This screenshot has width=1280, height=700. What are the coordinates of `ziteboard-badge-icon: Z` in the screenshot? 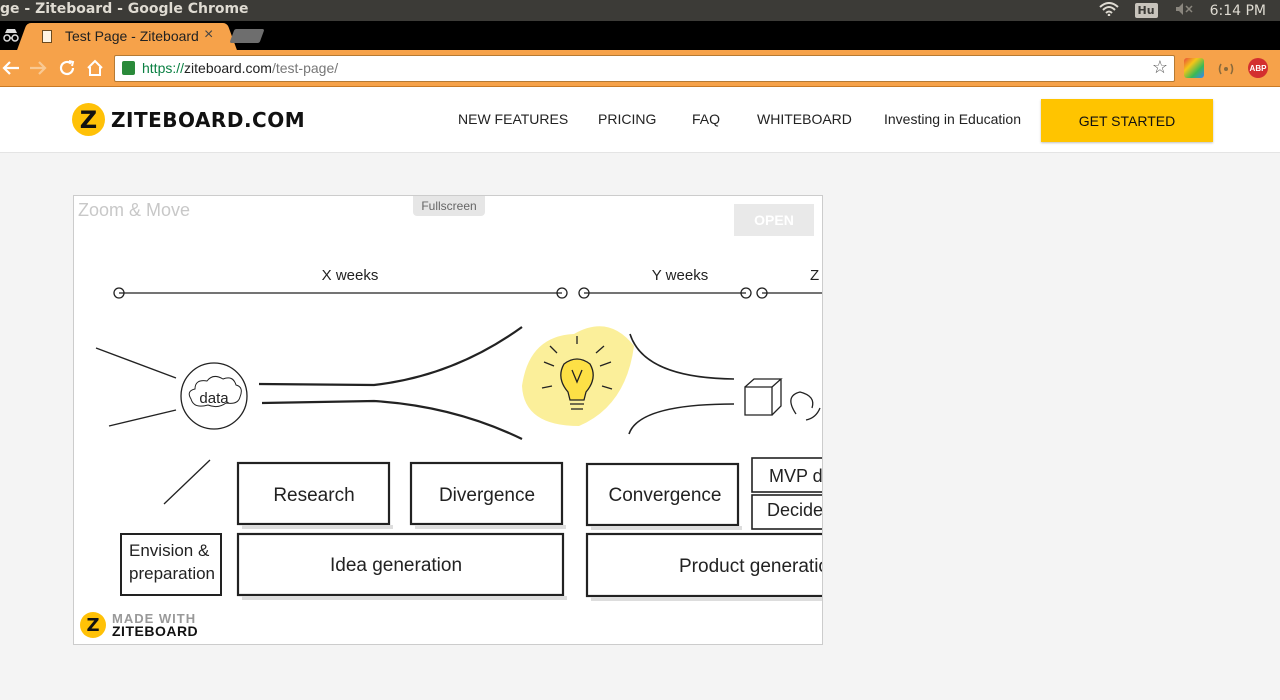 It's located at (93, 625).